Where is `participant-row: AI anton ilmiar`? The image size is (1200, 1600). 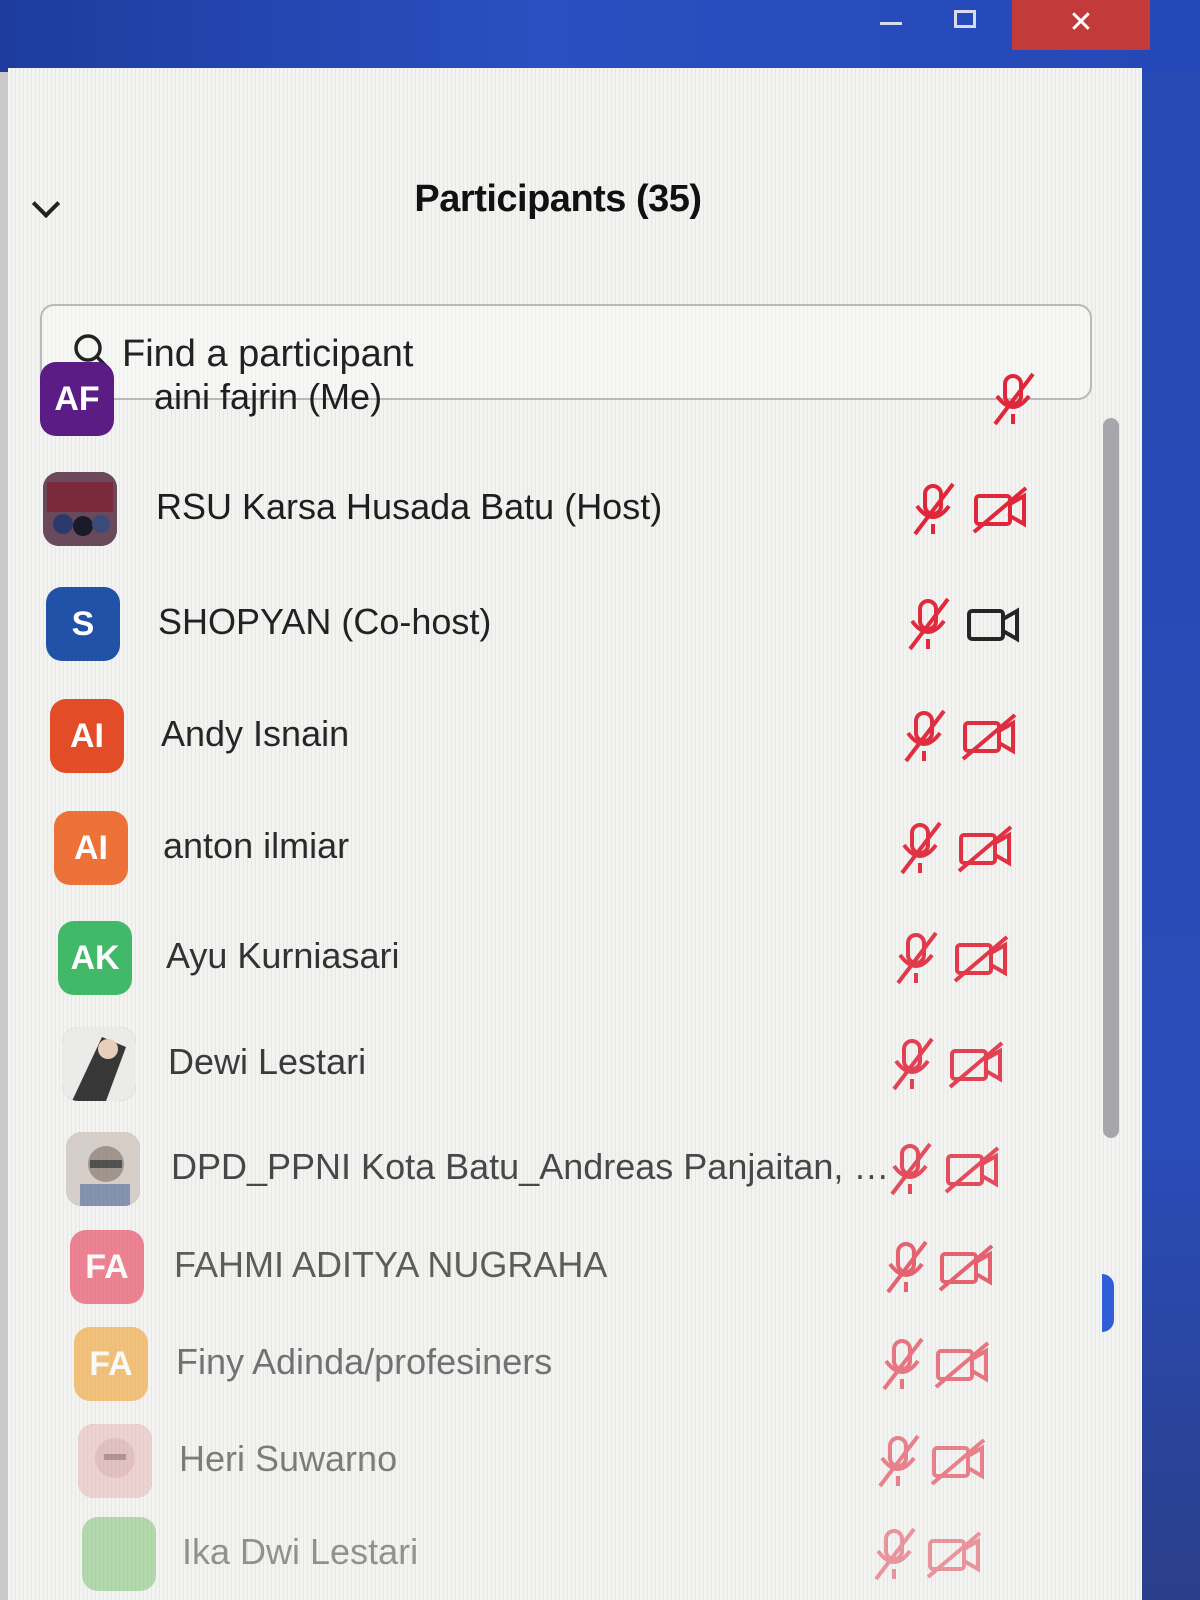 participant-row: AI anton ilmiar is located at coordinates (553, 847).